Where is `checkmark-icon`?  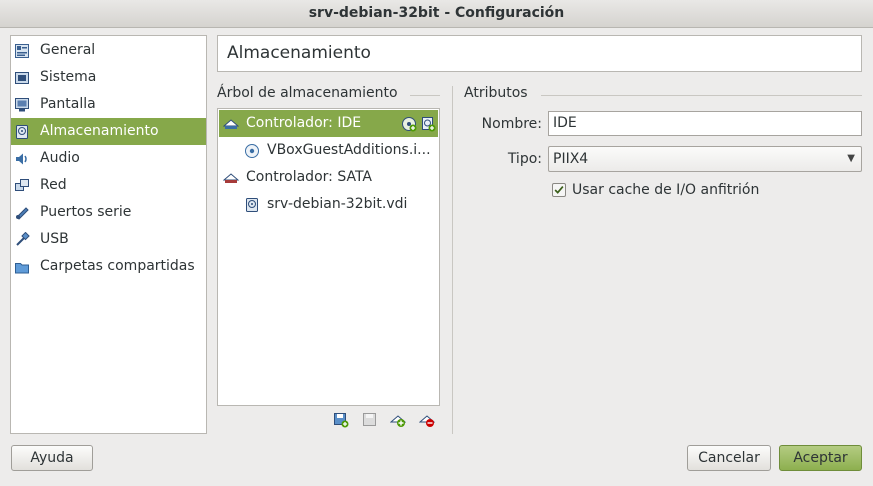
checkmark-icon is located at coordinates (559, 190).